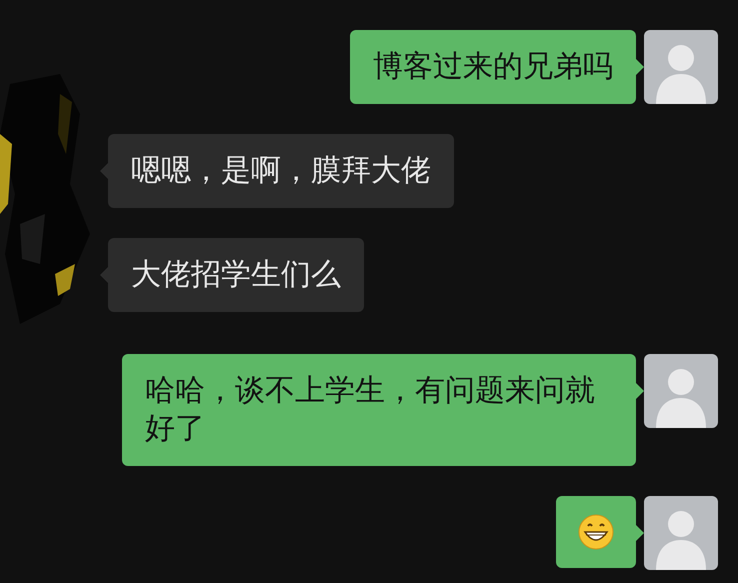 The height and width of the screenshot is (583, 738). I want to click on message-bubble: 哈哈，谈不上学生，有问题来问就好了, so click(379, 410).